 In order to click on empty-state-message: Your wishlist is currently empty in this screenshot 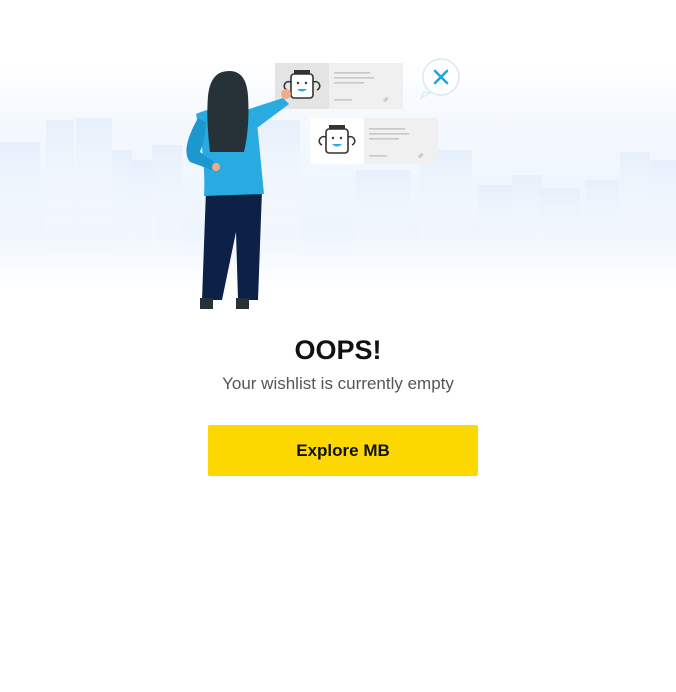, I will do `click(338, 383)`.